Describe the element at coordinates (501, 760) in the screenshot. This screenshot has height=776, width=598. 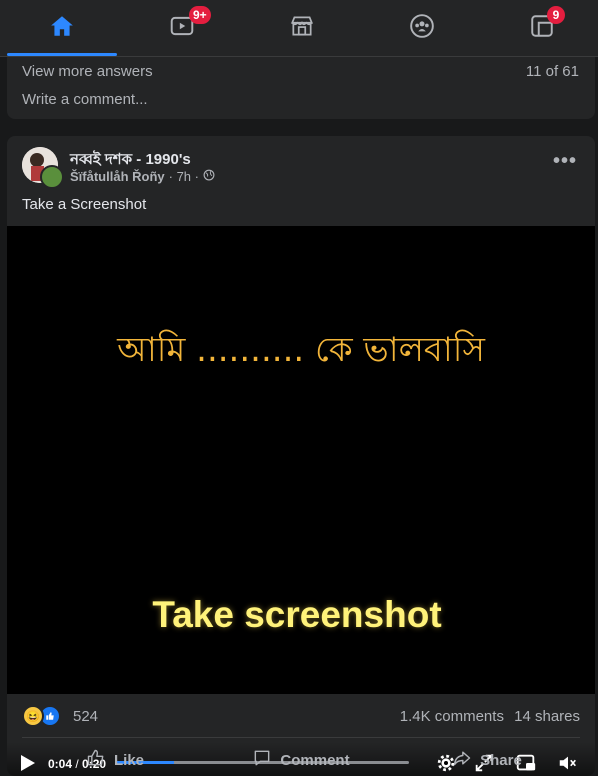
I see `share-label: Share` at that location.